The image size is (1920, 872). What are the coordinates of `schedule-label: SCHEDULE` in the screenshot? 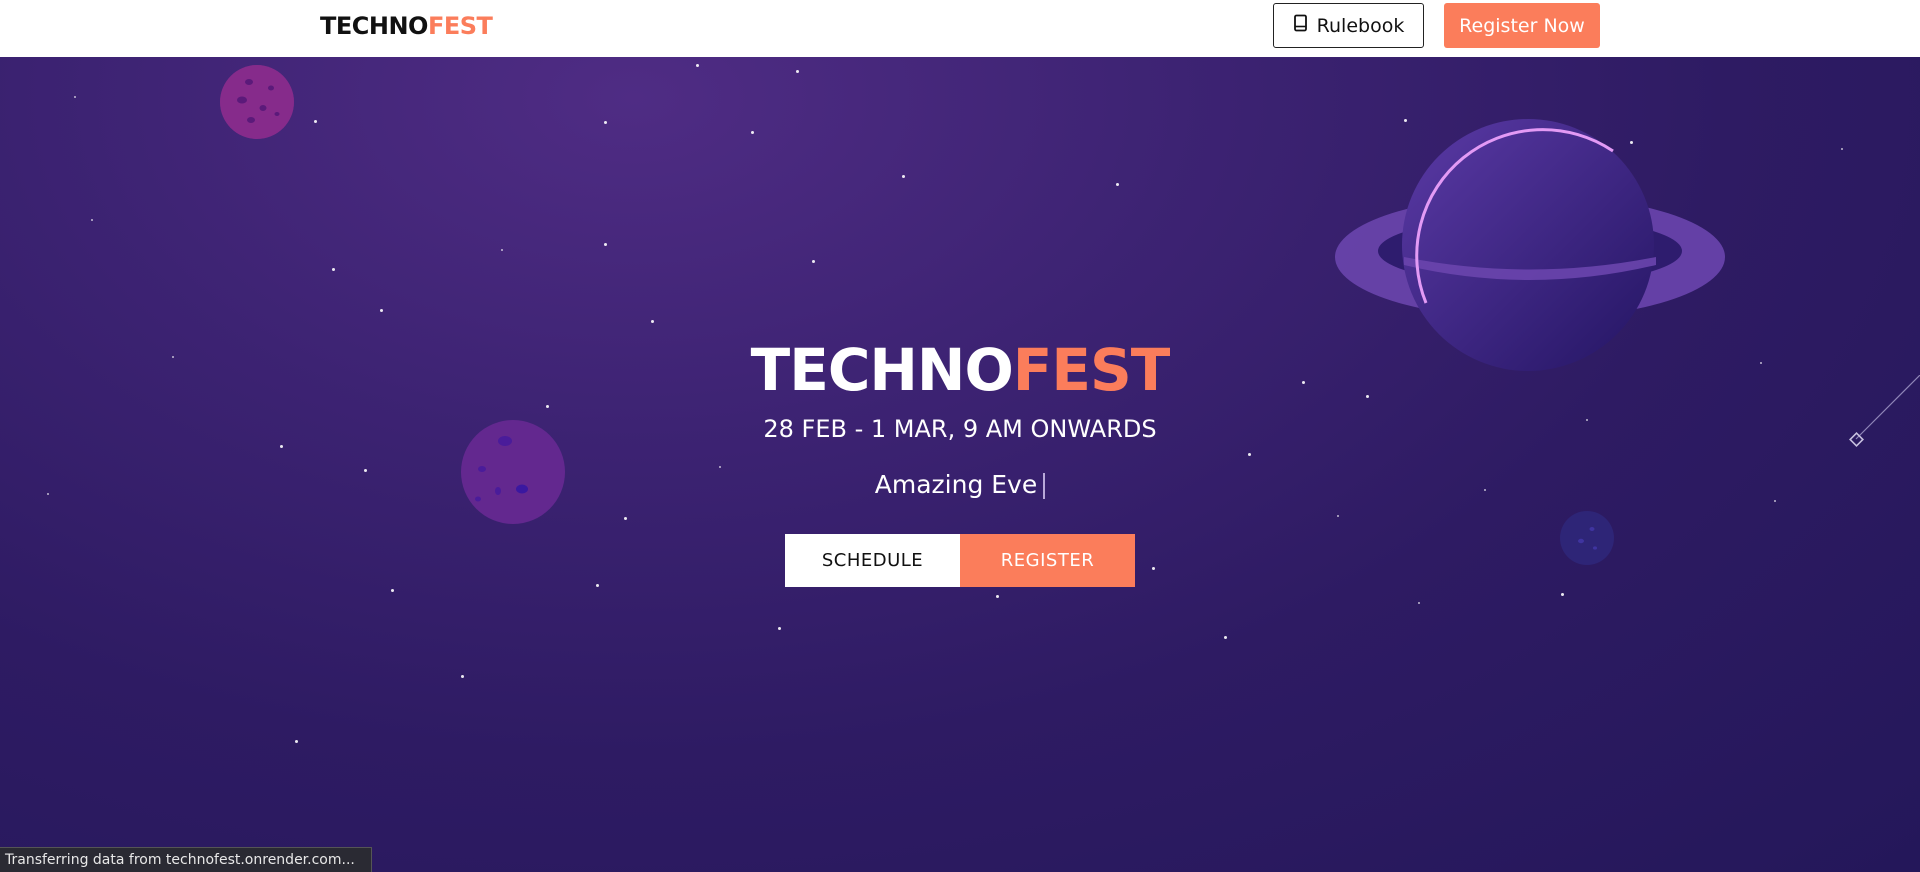 It's located at (872, 560).